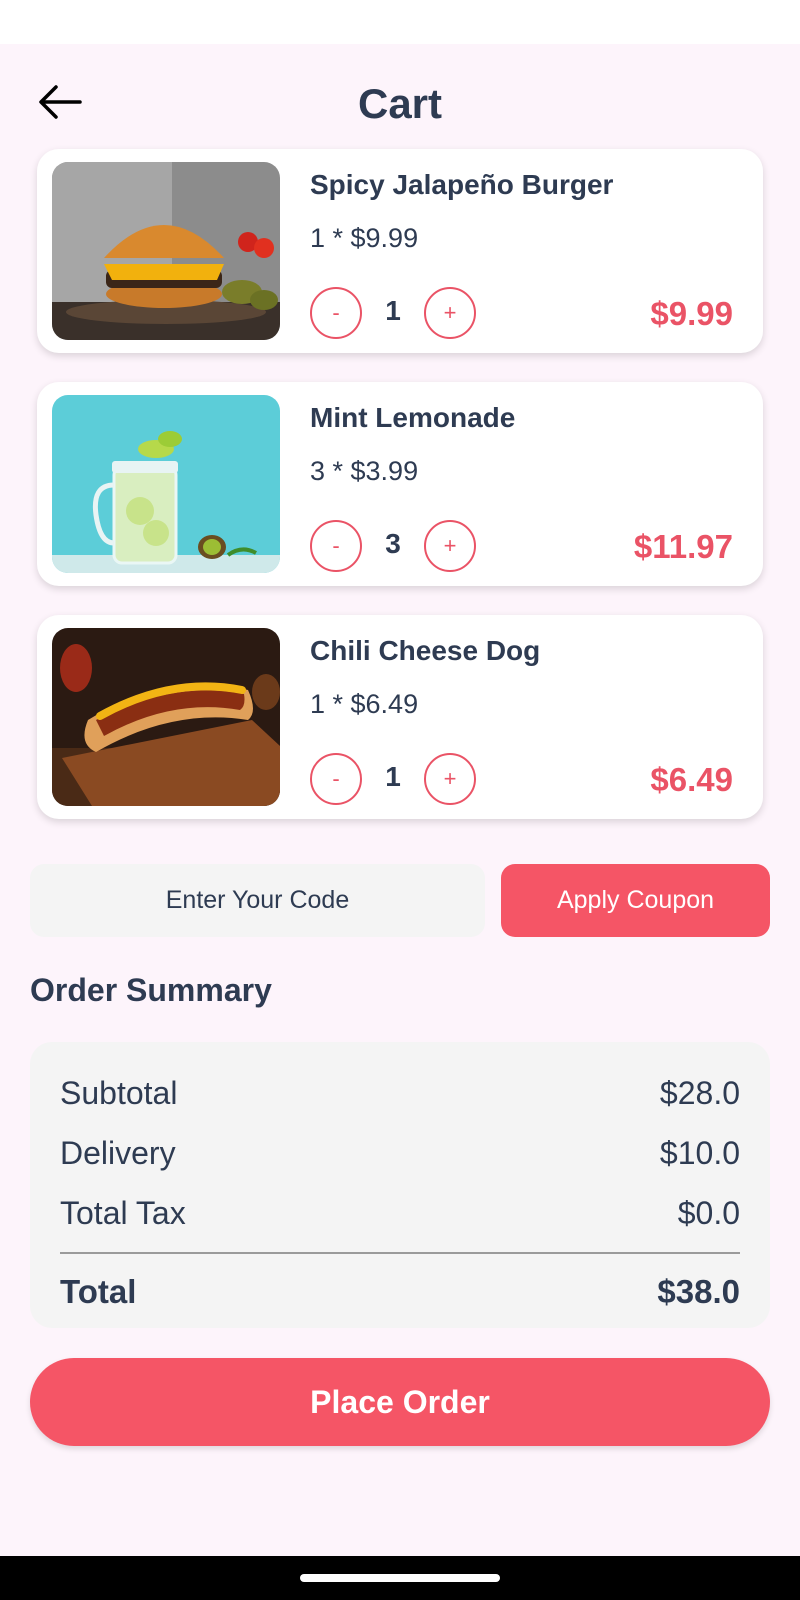  I want to click on hotdog-image, so click(166, 717).